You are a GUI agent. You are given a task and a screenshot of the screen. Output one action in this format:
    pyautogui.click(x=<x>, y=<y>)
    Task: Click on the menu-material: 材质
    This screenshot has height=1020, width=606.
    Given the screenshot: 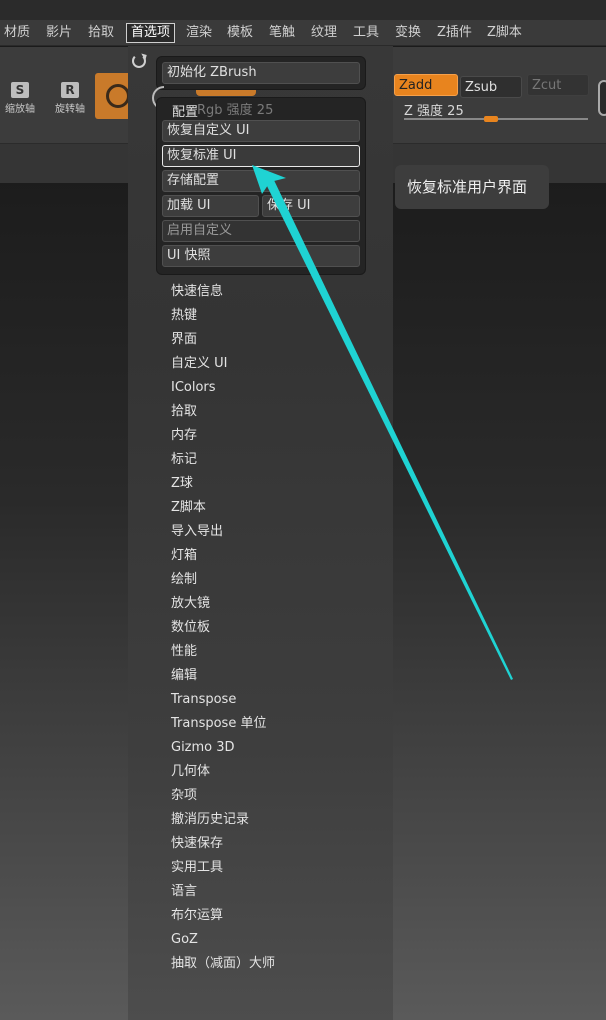 What is the action you would take?
    pyautogui.click(x=17, y=33)
    